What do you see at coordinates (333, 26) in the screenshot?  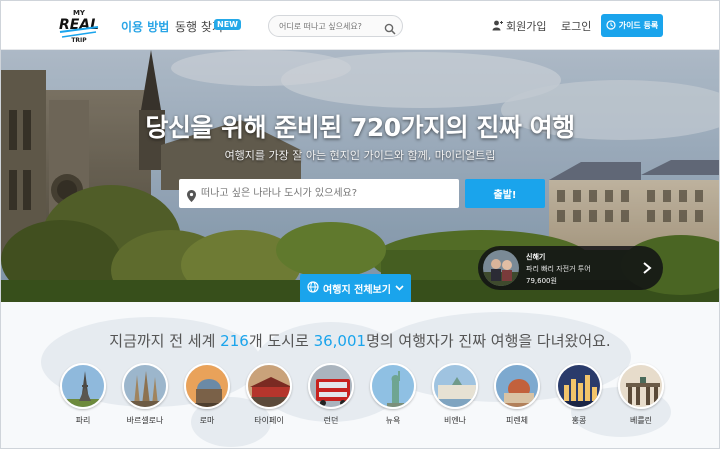 I see `header-search-input` at bounding box center [333, 26].